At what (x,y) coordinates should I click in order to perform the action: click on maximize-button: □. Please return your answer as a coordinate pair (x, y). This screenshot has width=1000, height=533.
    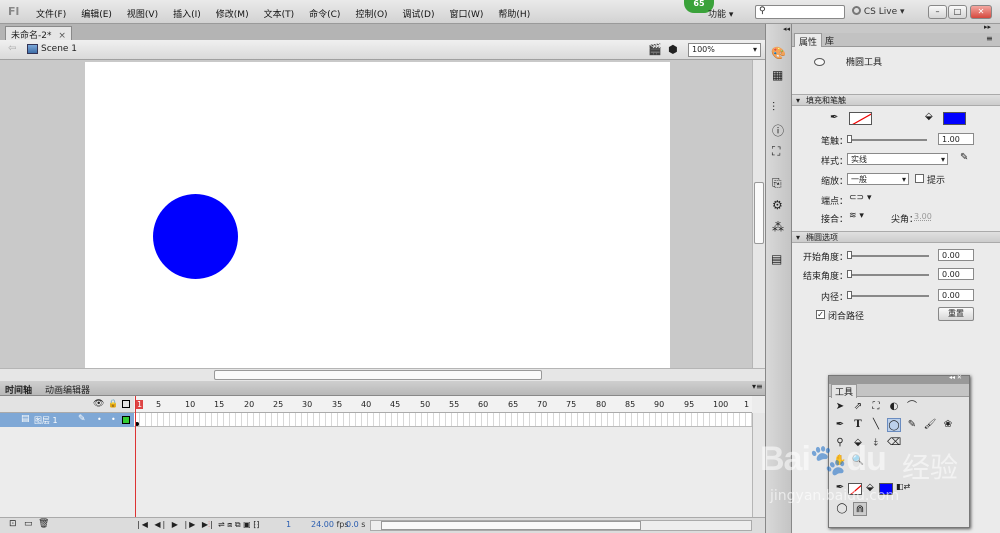
    Looking at the image, I should click on (957, 12).